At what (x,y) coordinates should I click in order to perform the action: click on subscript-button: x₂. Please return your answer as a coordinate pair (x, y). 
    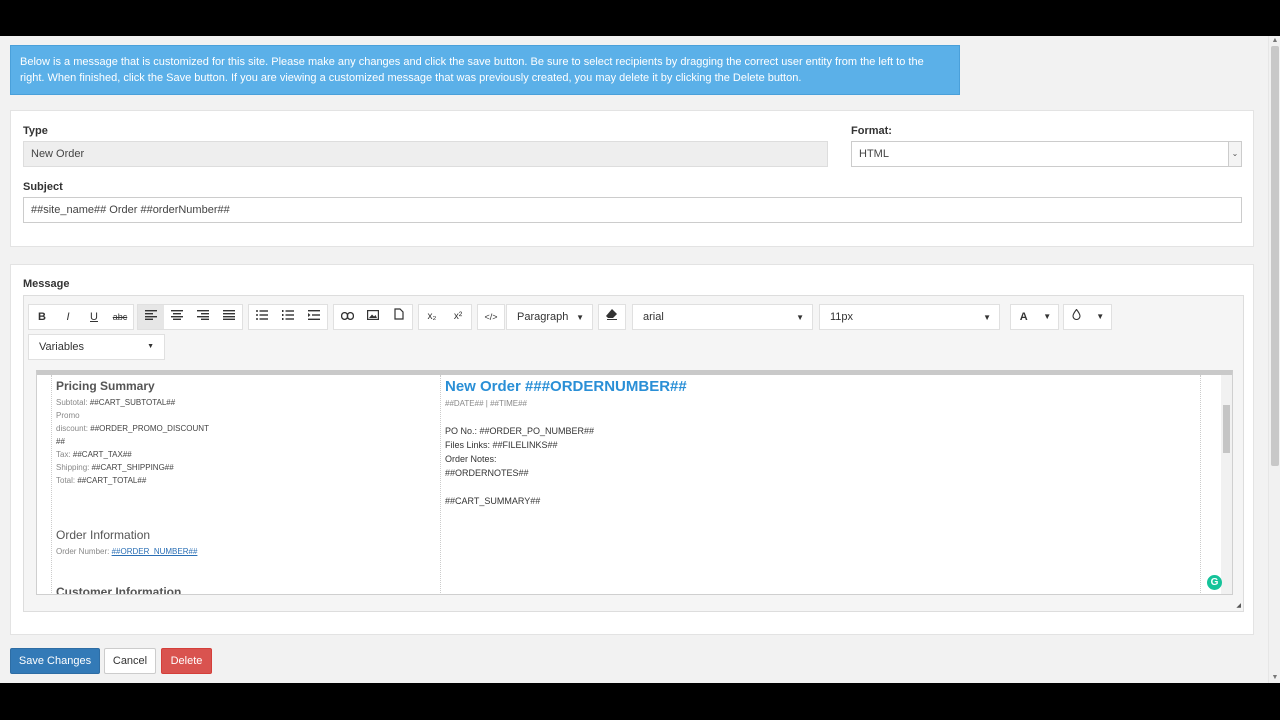
    Looking at the image, I should click on (432, 317).